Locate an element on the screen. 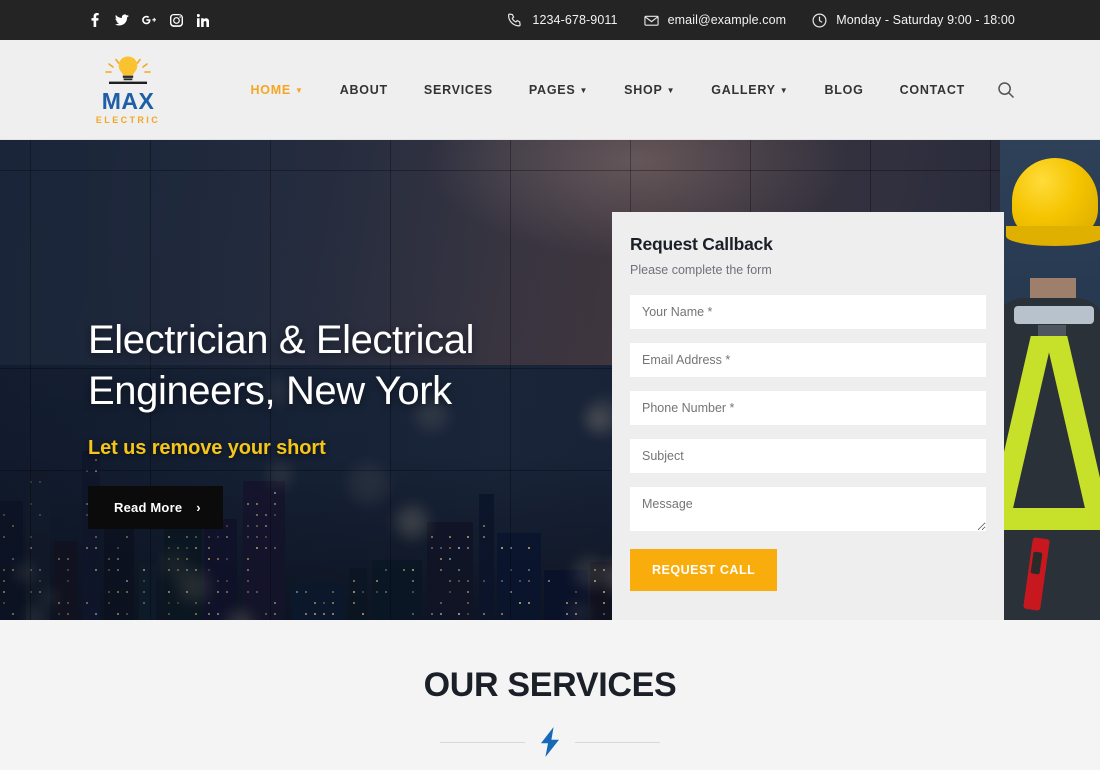 The width and height of the screenshot is (1100, 770). instagram-icon is located at coordinates (176, 20).